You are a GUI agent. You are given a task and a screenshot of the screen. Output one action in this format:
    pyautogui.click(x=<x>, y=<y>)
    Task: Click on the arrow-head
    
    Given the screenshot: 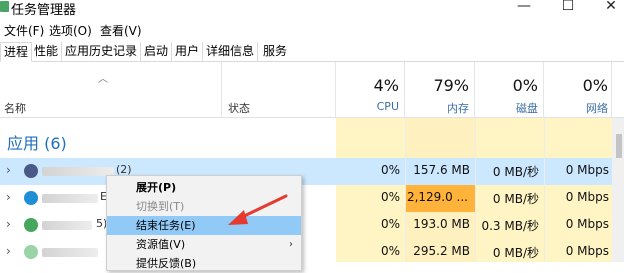 What is the action you would take?
    pyautogui.click(x=238, y=217)
    